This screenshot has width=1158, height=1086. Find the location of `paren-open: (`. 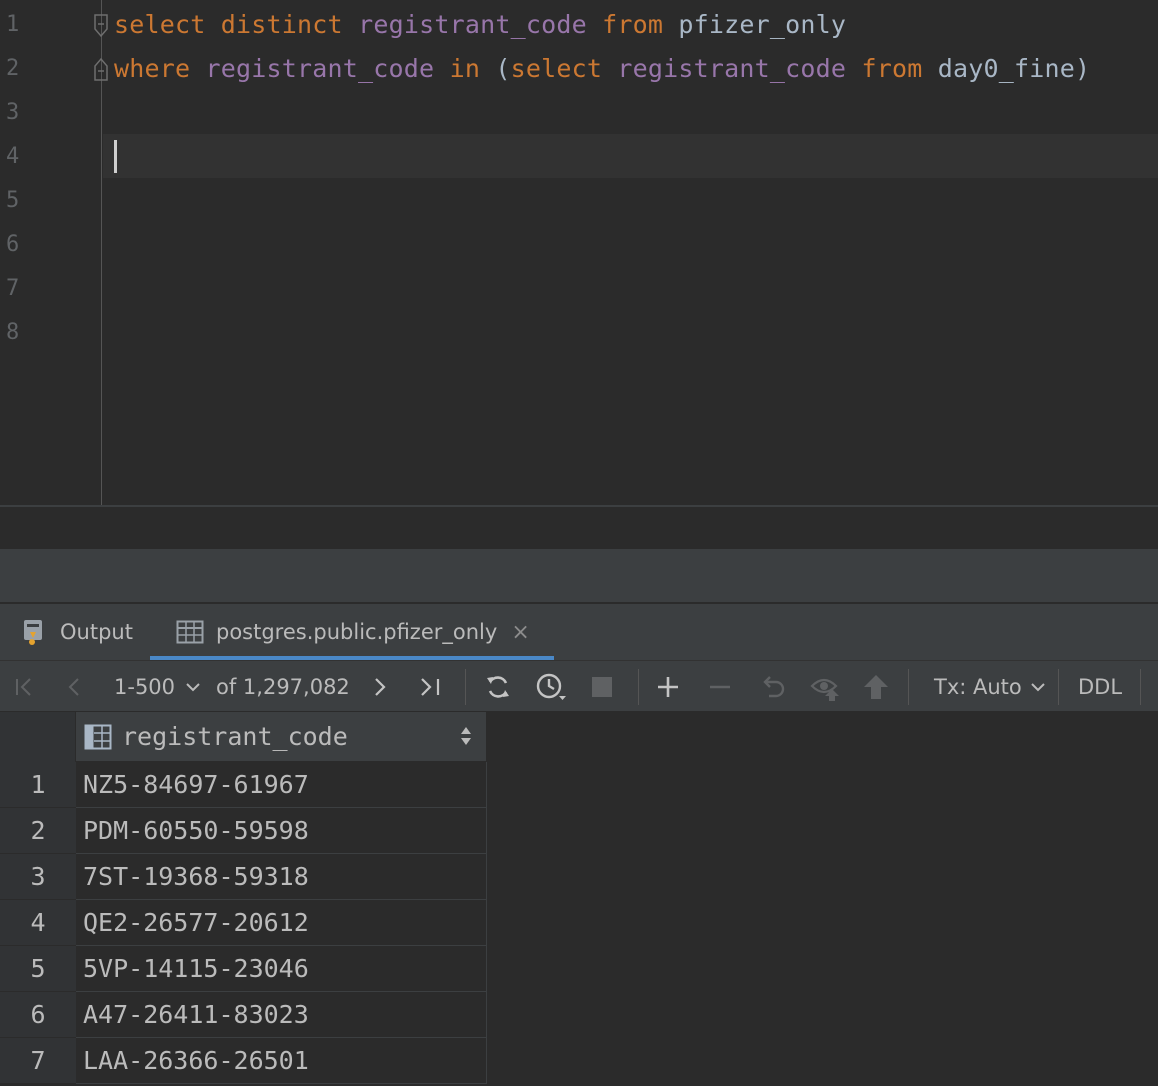

paren-open: ( is located at coordinates (503, 68).